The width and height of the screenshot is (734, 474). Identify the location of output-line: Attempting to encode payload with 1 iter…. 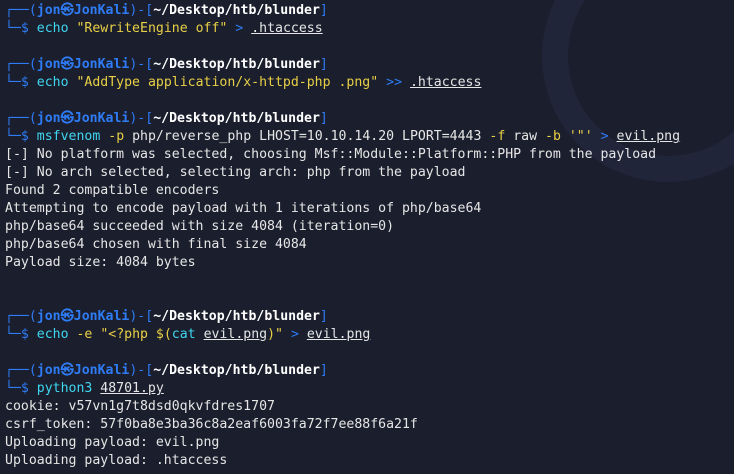
(243, 208).